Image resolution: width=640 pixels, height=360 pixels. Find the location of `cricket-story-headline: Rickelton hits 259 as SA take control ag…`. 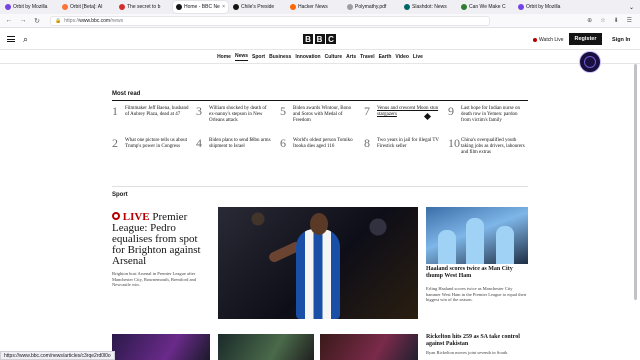

cricket-story-headline: Rickelton hits 259 as SA take control ag… is located at coordinates (477, 341).